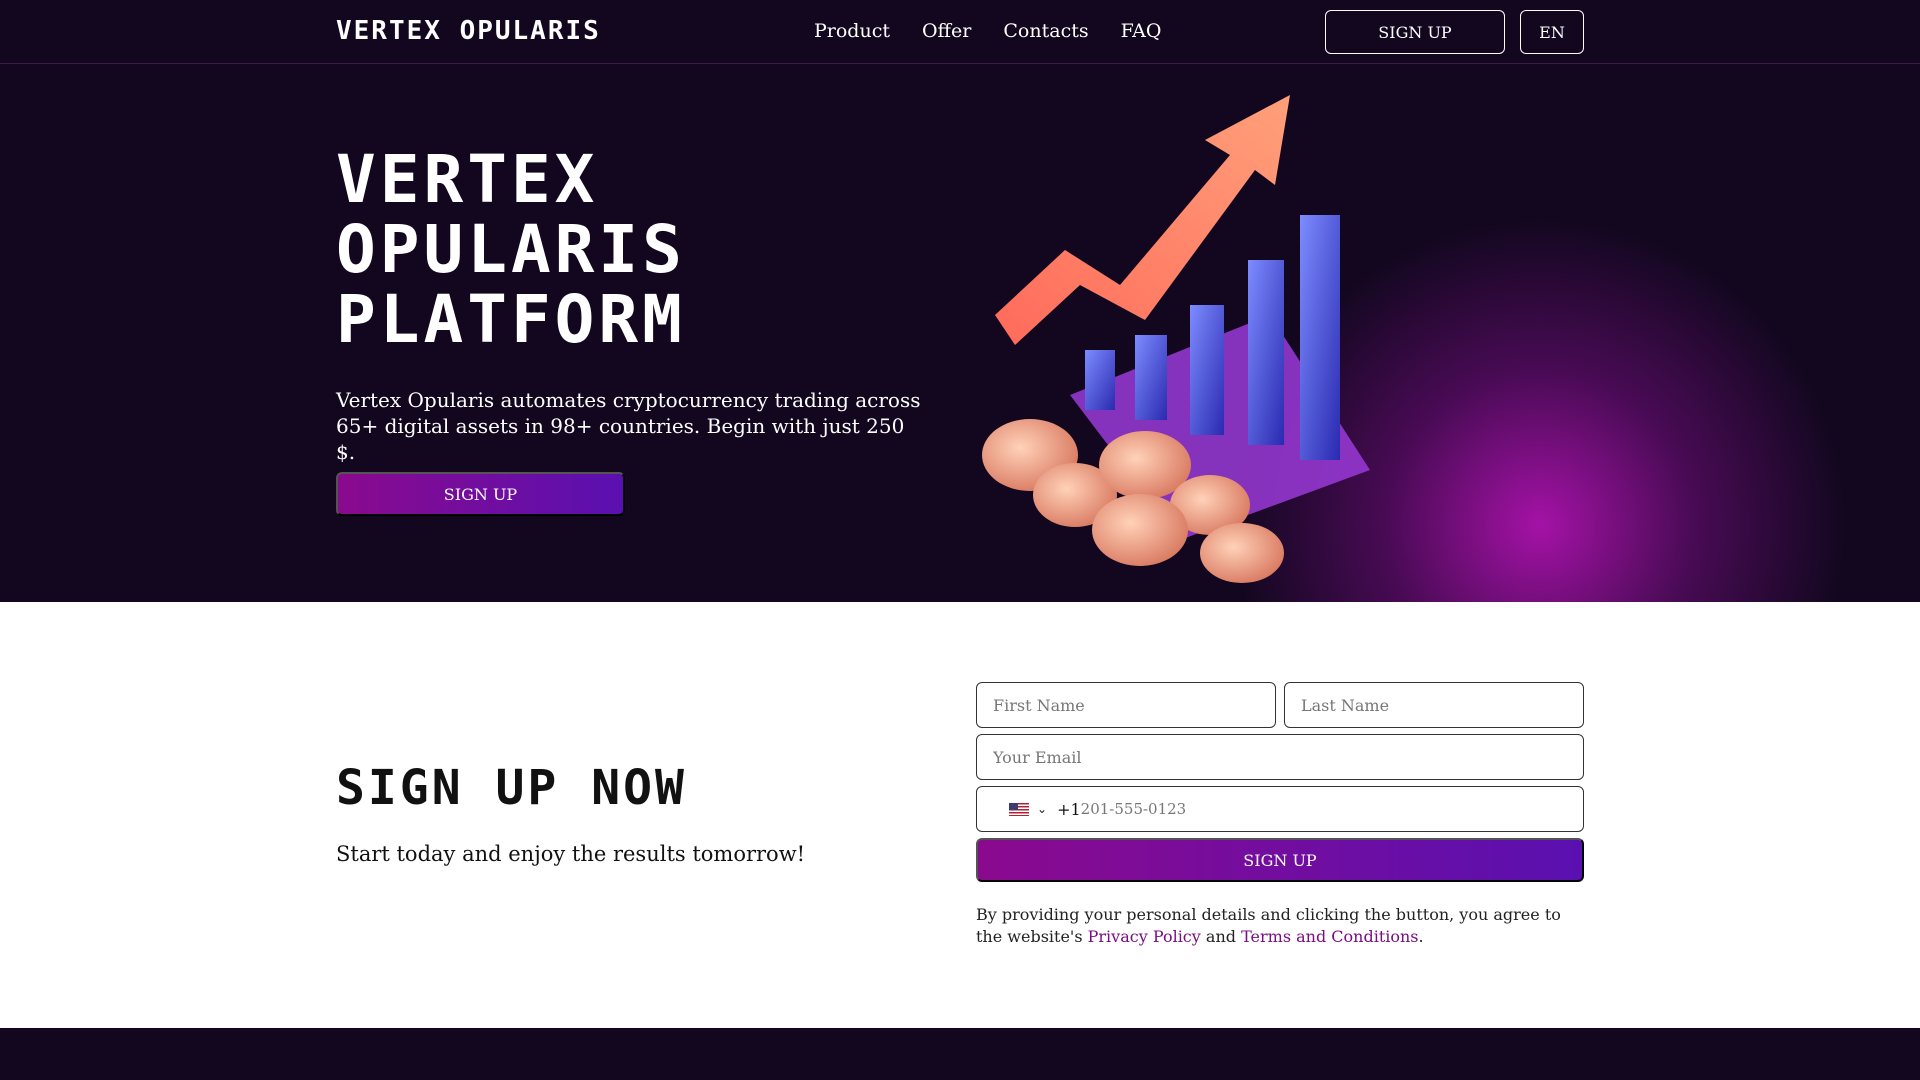 The image size is (1920, 1080). I want to click on header-signup-button: SIGN UP, so click(1415, 32).